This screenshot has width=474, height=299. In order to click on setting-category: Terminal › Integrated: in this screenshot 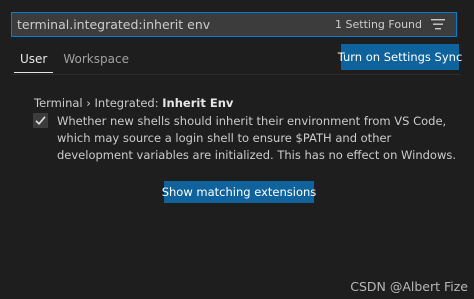, I will do `click(98, 103)`.